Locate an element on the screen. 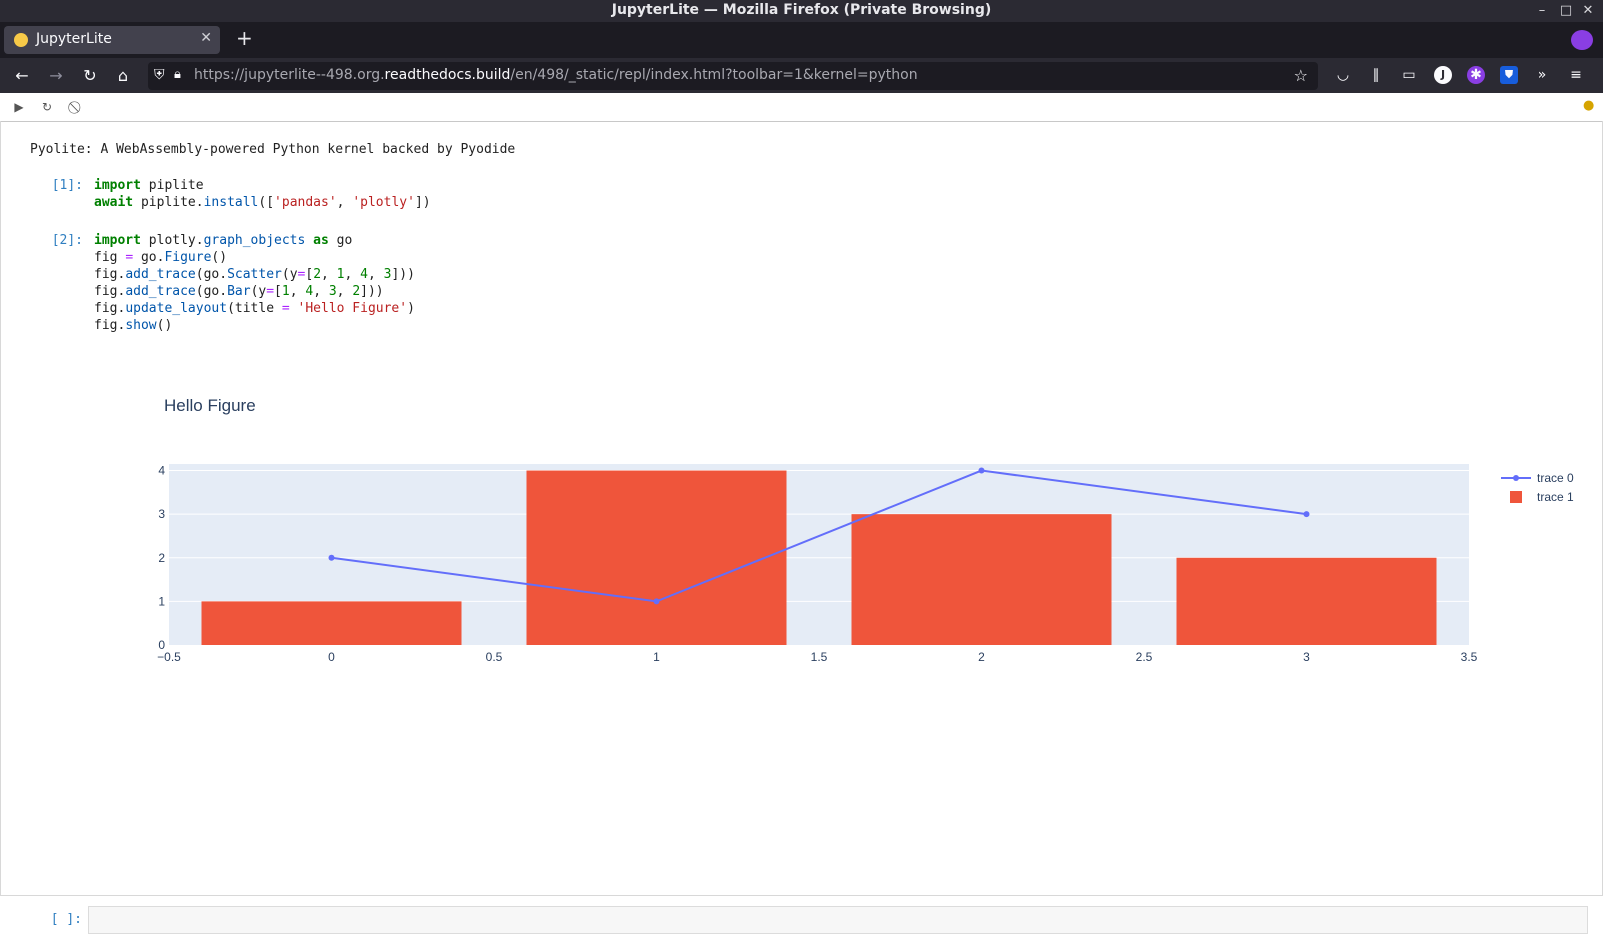  back-arrow-icon: ← is located at coordinates (22, 76).